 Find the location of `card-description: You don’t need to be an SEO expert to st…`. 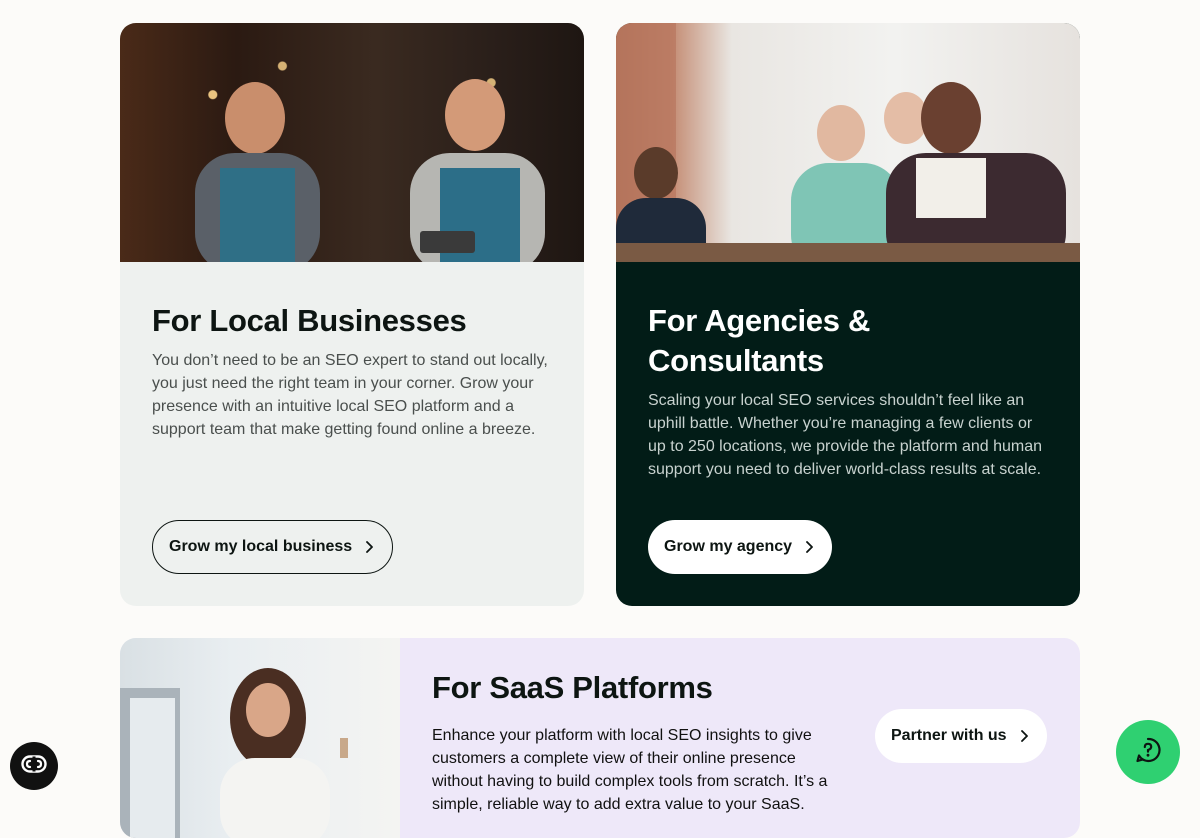

card-description: You don’t need to be an SEO expert to st… is located at coordinates (350, 395).